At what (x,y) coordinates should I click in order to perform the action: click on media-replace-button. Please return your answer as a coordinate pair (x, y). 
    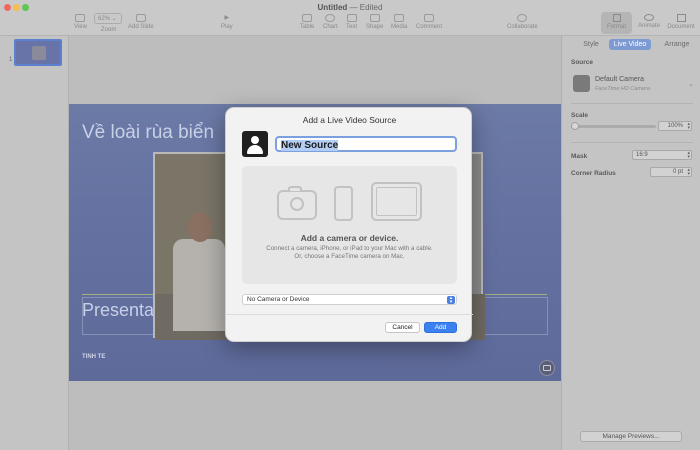
    Looking at the image, I should click on (547, 368).